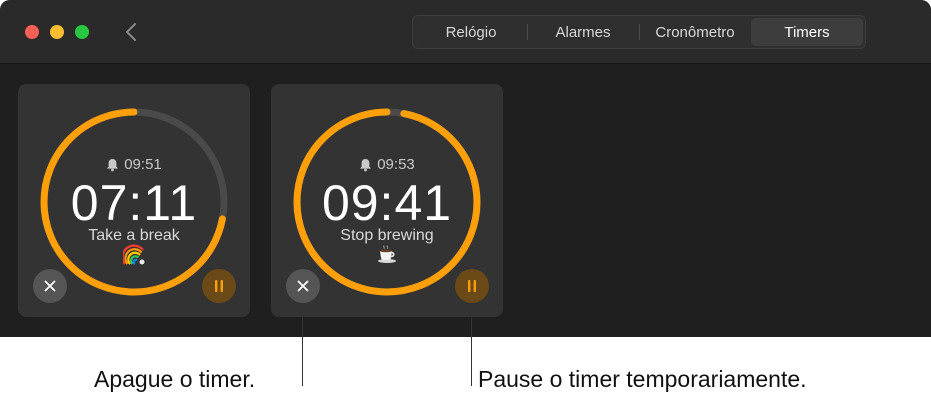 The height and width of the screenshot is (404, 931). What do you see at coordinates (57, 32) in the screenshot?
I see `minimize-window-button` at bounding box center [57, 32].